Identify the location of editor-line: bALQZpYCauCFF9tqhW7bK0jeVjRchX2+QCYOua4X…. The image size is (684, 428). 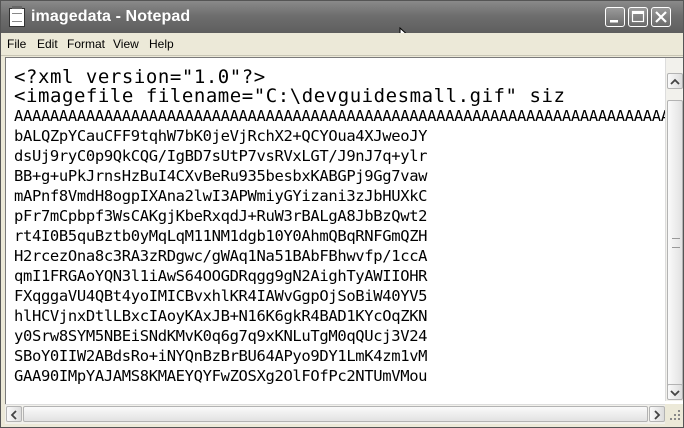
(221, 136).